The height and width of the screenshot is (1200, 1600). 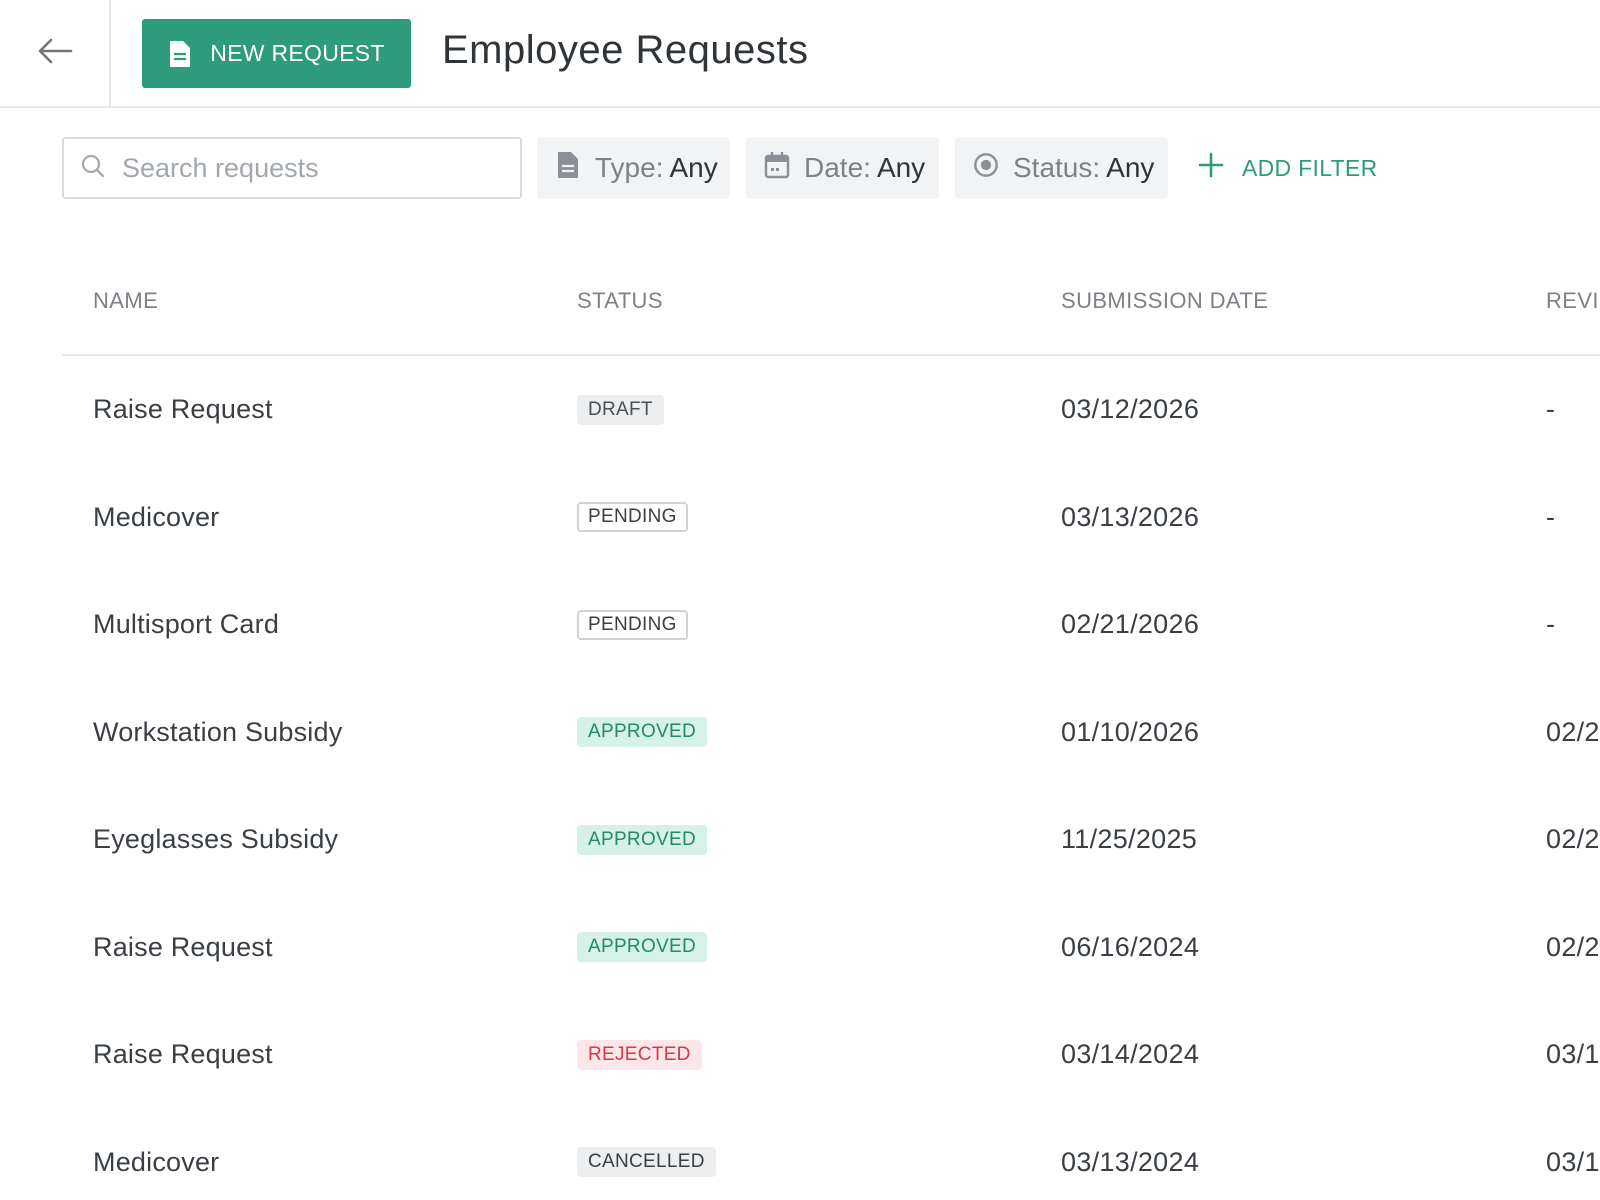 I want to click on table-header: NAME STATUS SUBMISSION DATE REVIE, so click(x=831, y=307).